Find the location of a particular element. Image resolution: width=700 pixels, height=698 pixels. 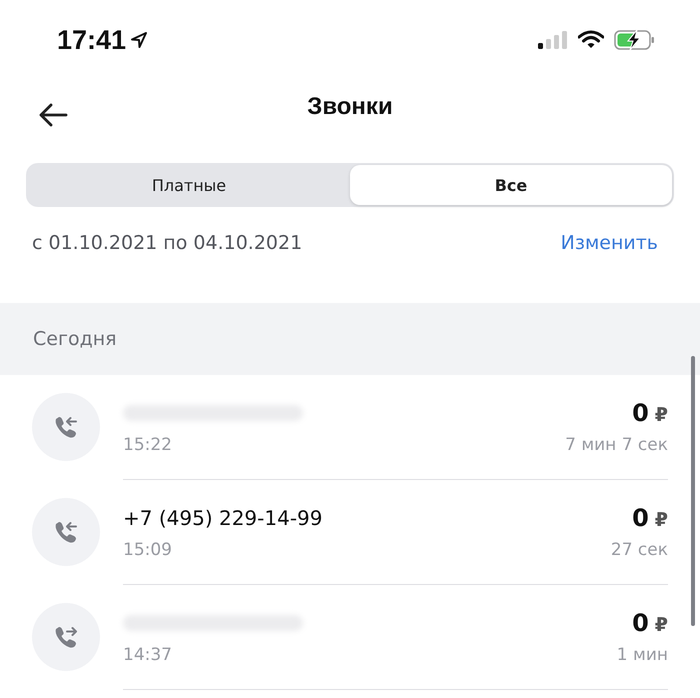

call-duration: 27 сек is located at coordinates (639, 550).